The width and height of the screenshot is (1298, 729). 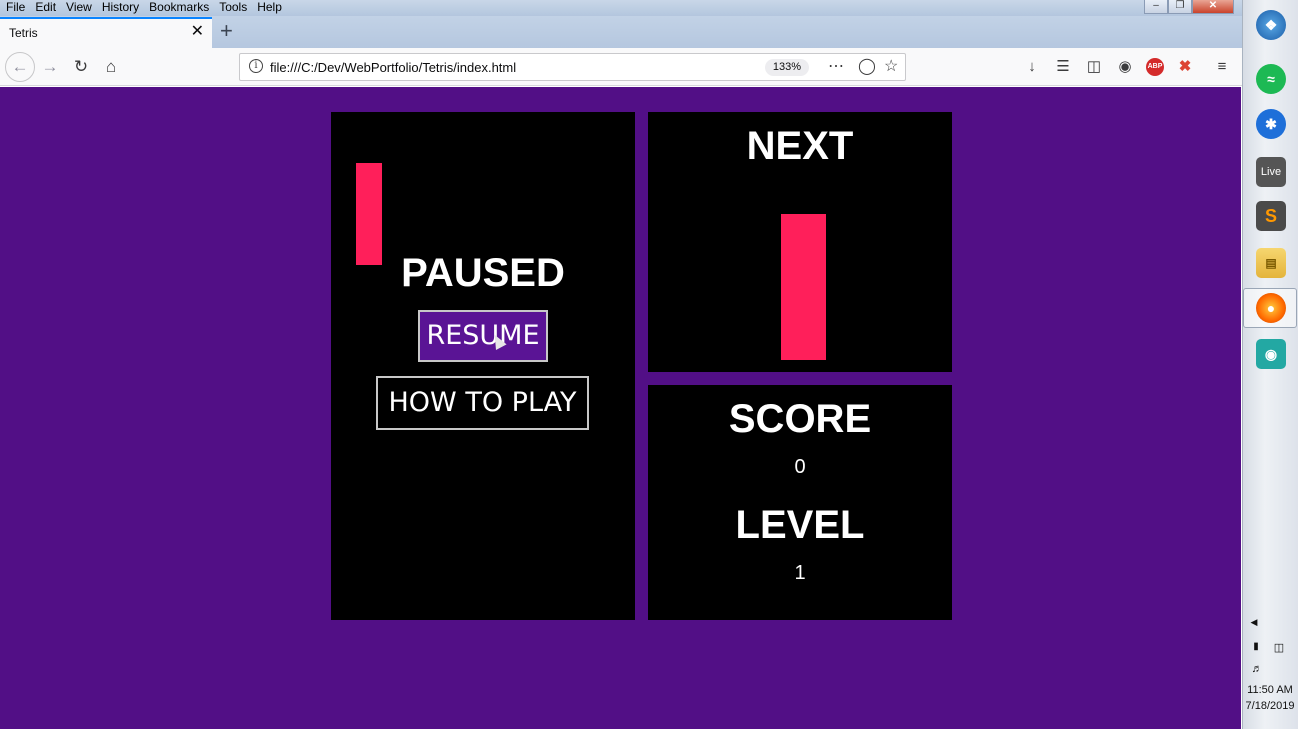 What do you see at coordinates (111, 67) in the screenshot?
I see `home-icon: ⌂` at bounding box center [111, 67].